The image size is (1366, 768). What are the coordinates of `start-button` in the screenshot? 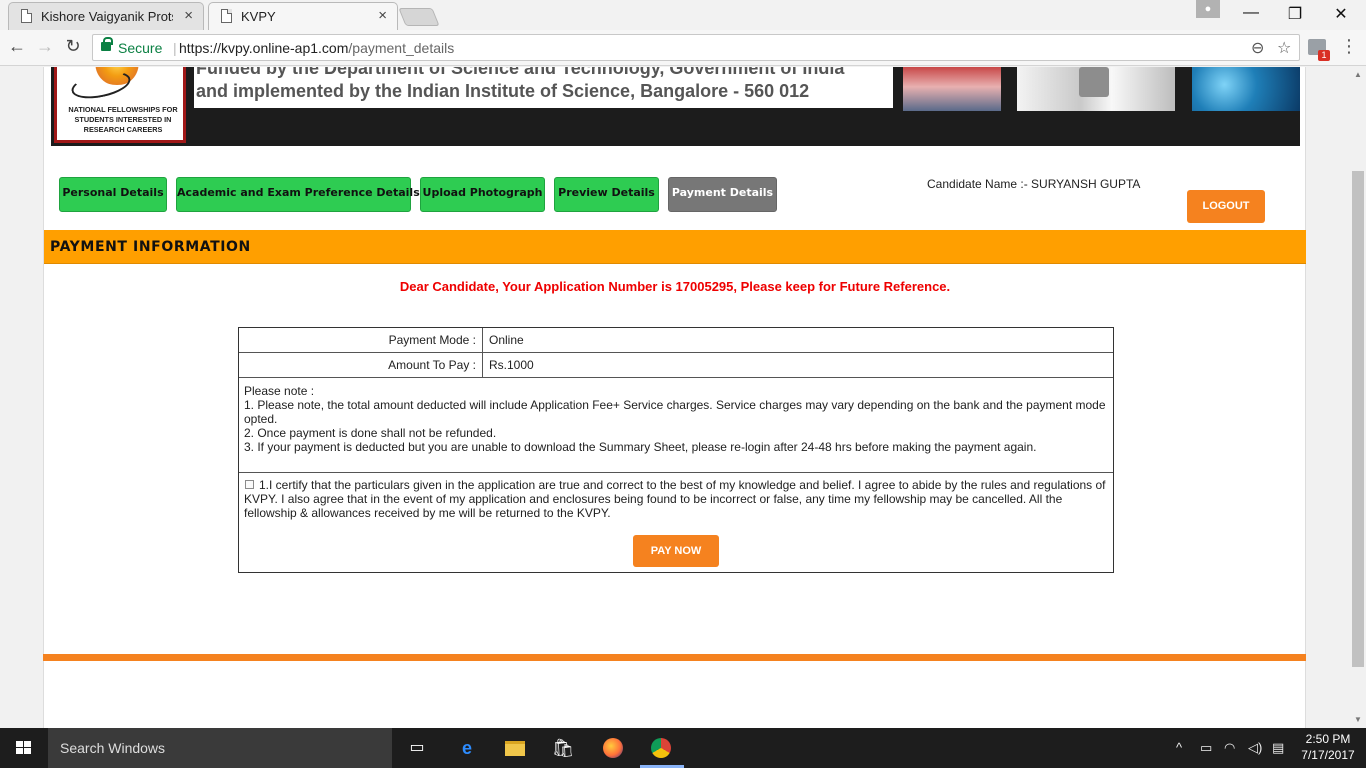 It's located at (24, 748).